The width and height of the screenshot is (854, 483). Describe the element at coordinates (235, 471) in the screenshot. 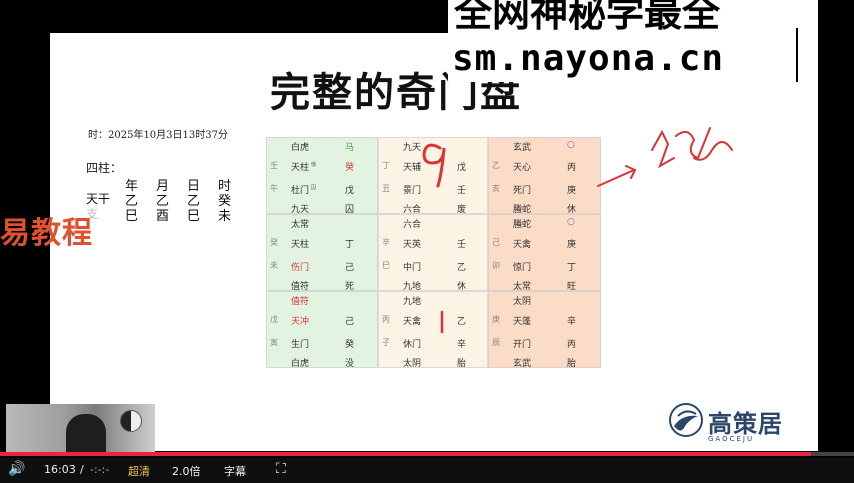

I see `subtitles-button: 字幕` at that location.